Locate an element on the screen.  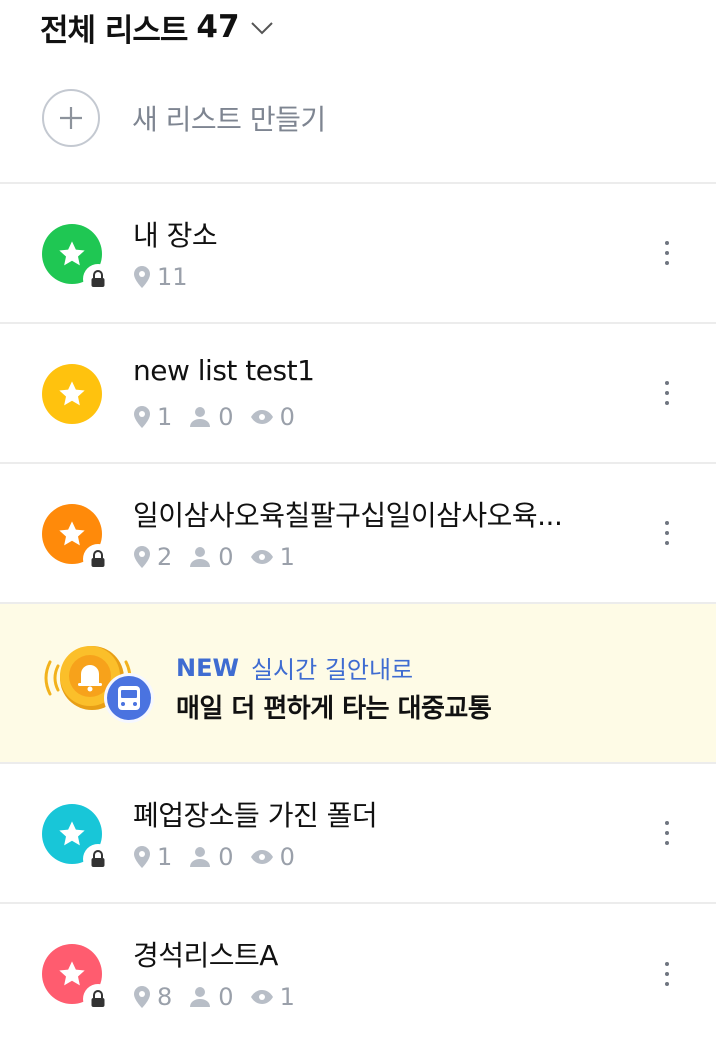
list-item: new list test1 1 0 0 is located at coordinates (358, 394).